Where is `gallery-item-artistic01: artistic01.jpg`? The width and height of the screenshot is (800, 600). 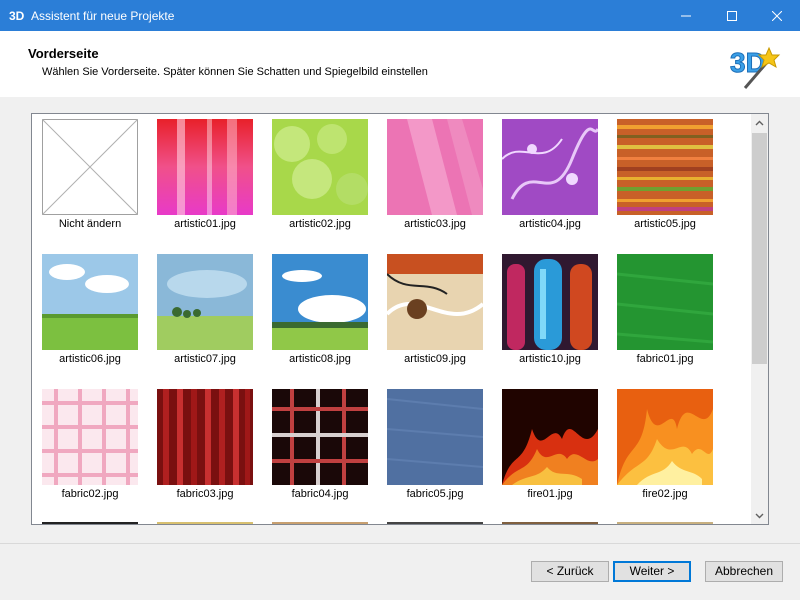
gallery-item-artistic01: artistic01.jpg is located at coordinates (204, 179).